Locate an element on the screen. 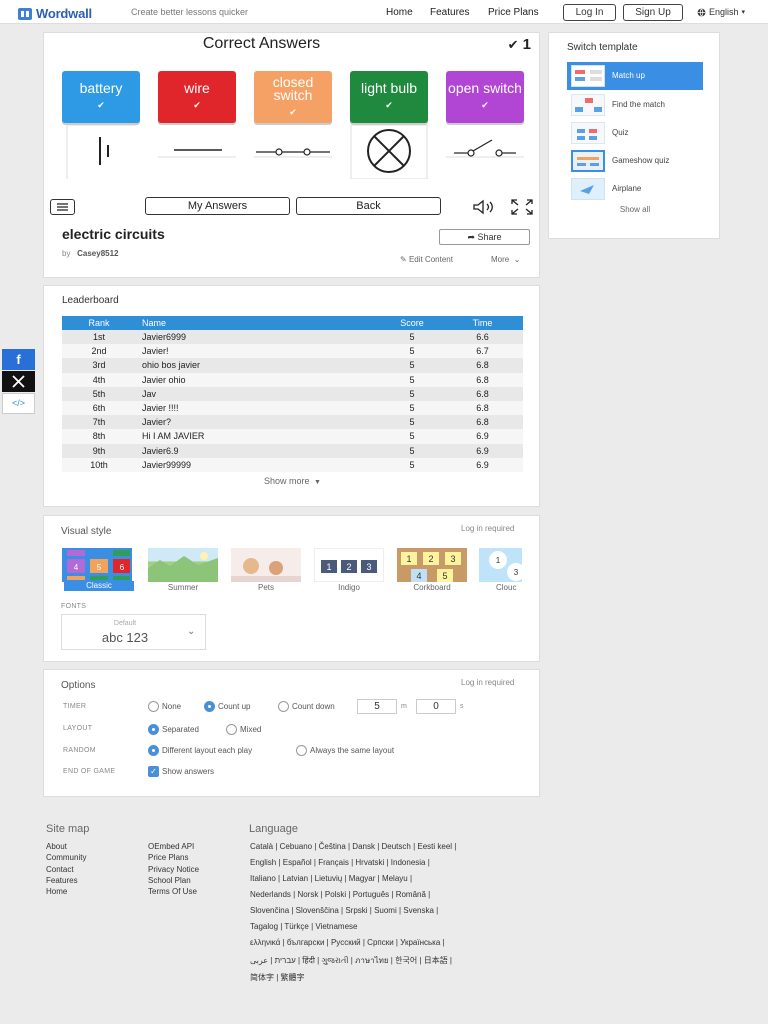 The image size is (768, 1024). nav-home: Home is located at coordinates (399, 12).